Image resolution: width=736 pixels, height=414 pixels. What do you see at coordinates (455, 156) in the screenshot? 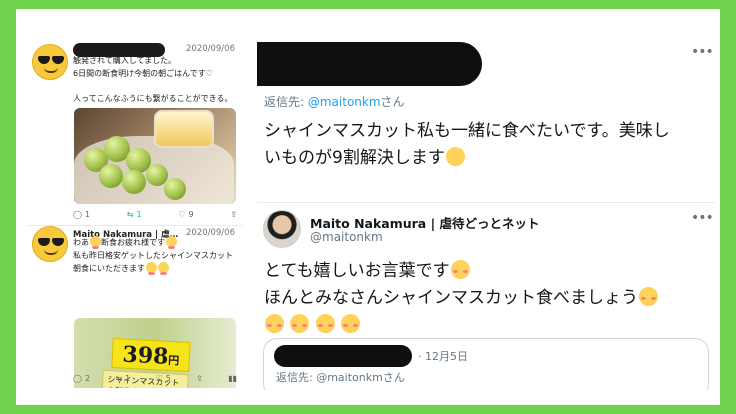
I see `rofl-emoji-icon` at bounding box center [455, 156].